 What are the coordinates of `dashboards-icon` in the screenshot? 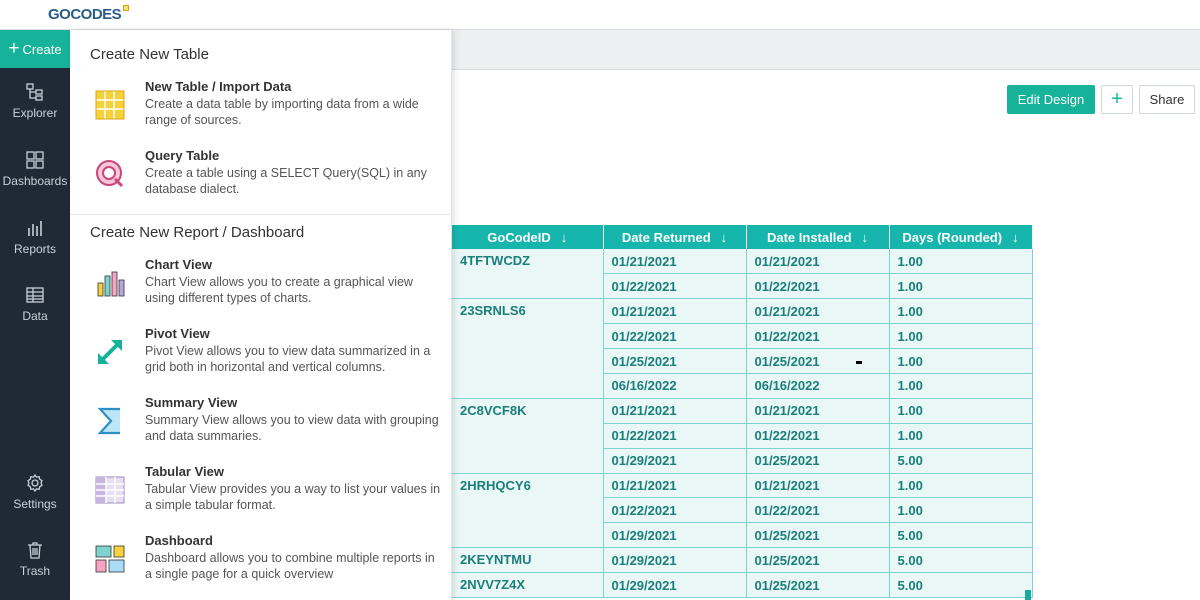 It's located at (35, 160).